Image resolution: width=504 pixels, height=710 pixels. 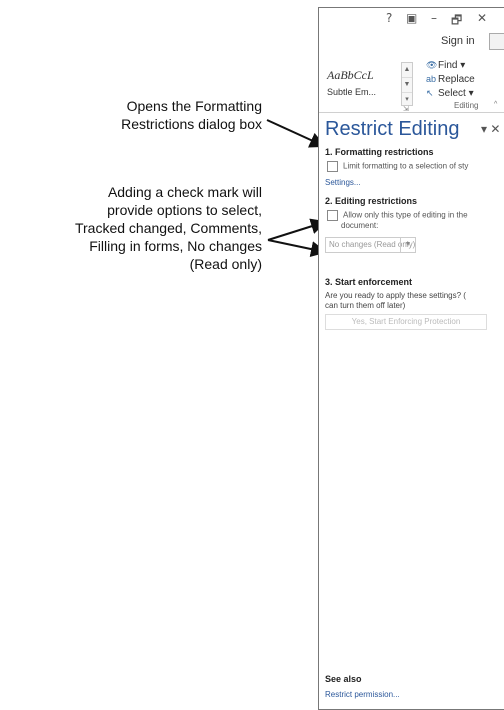 I want to click on enforcement-text-line2: can turn them off later), so click(x=365, y=305).